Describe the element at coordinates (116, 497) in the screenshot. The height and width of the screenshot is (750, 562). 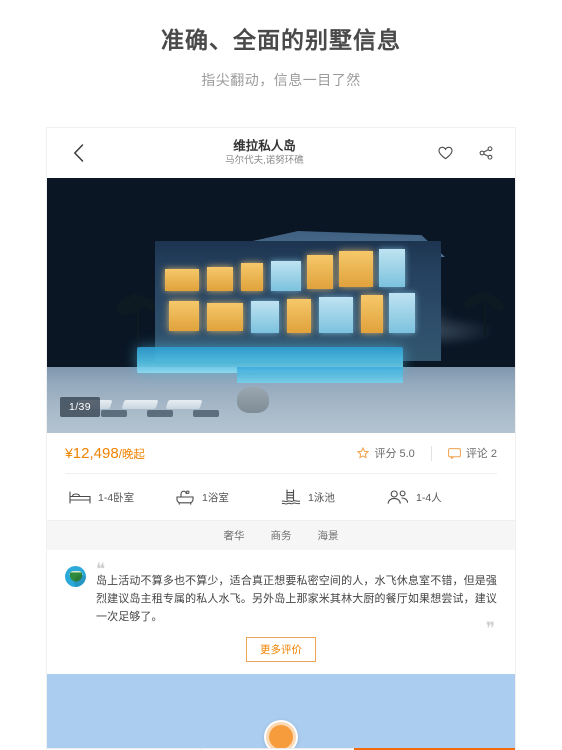
I see `amenity-label: 1-4卧室` at that location.